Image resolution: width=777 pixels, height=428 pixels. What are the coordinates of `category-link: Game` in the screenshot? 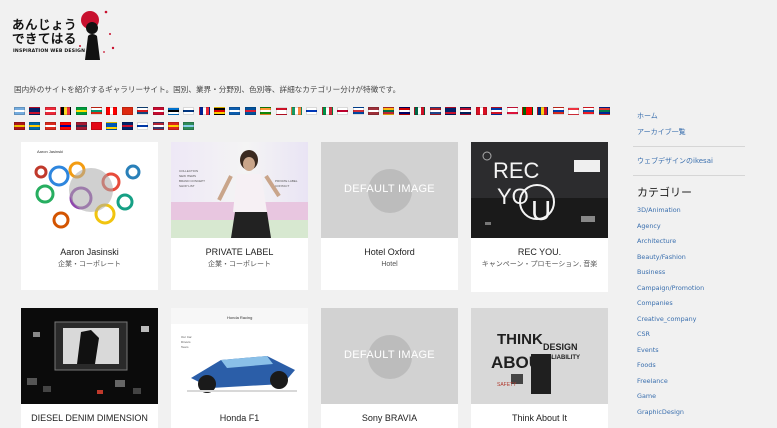 It's located at (707, 397).